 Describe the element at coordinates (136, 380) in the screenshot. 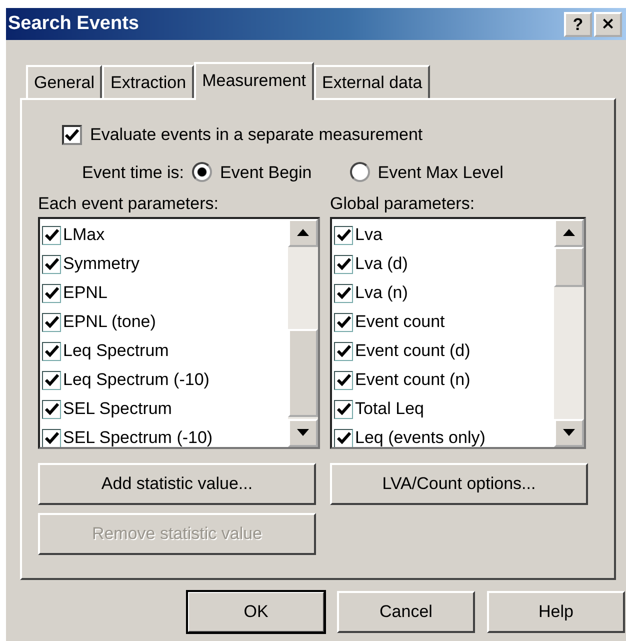

I see `list-item-label: Leq Spectrum (-10)` at that location.